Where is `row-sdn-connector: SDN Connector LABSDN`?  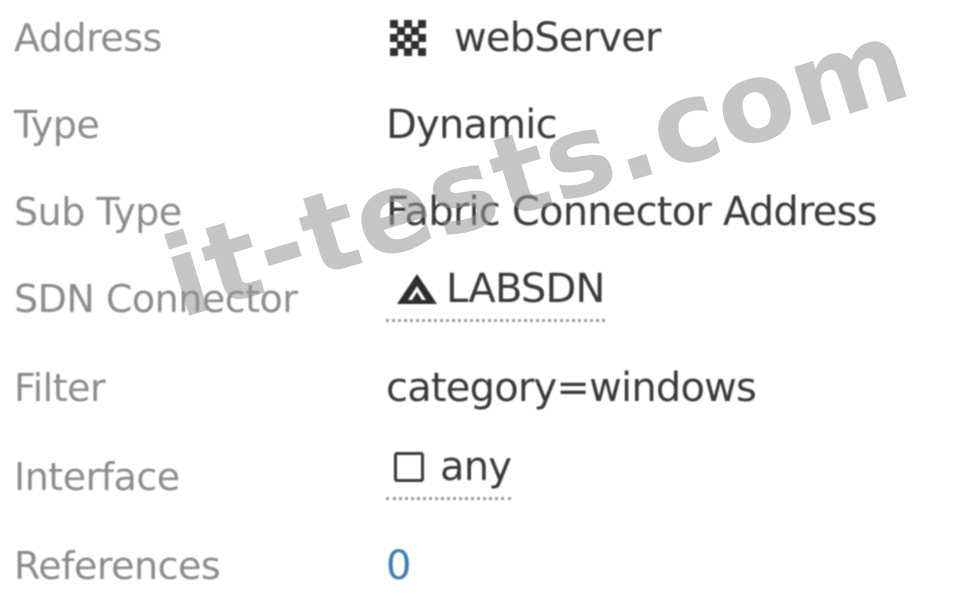
row-sdn-connector: SDN Connector LABSDN is located at coordinates (479, 305).